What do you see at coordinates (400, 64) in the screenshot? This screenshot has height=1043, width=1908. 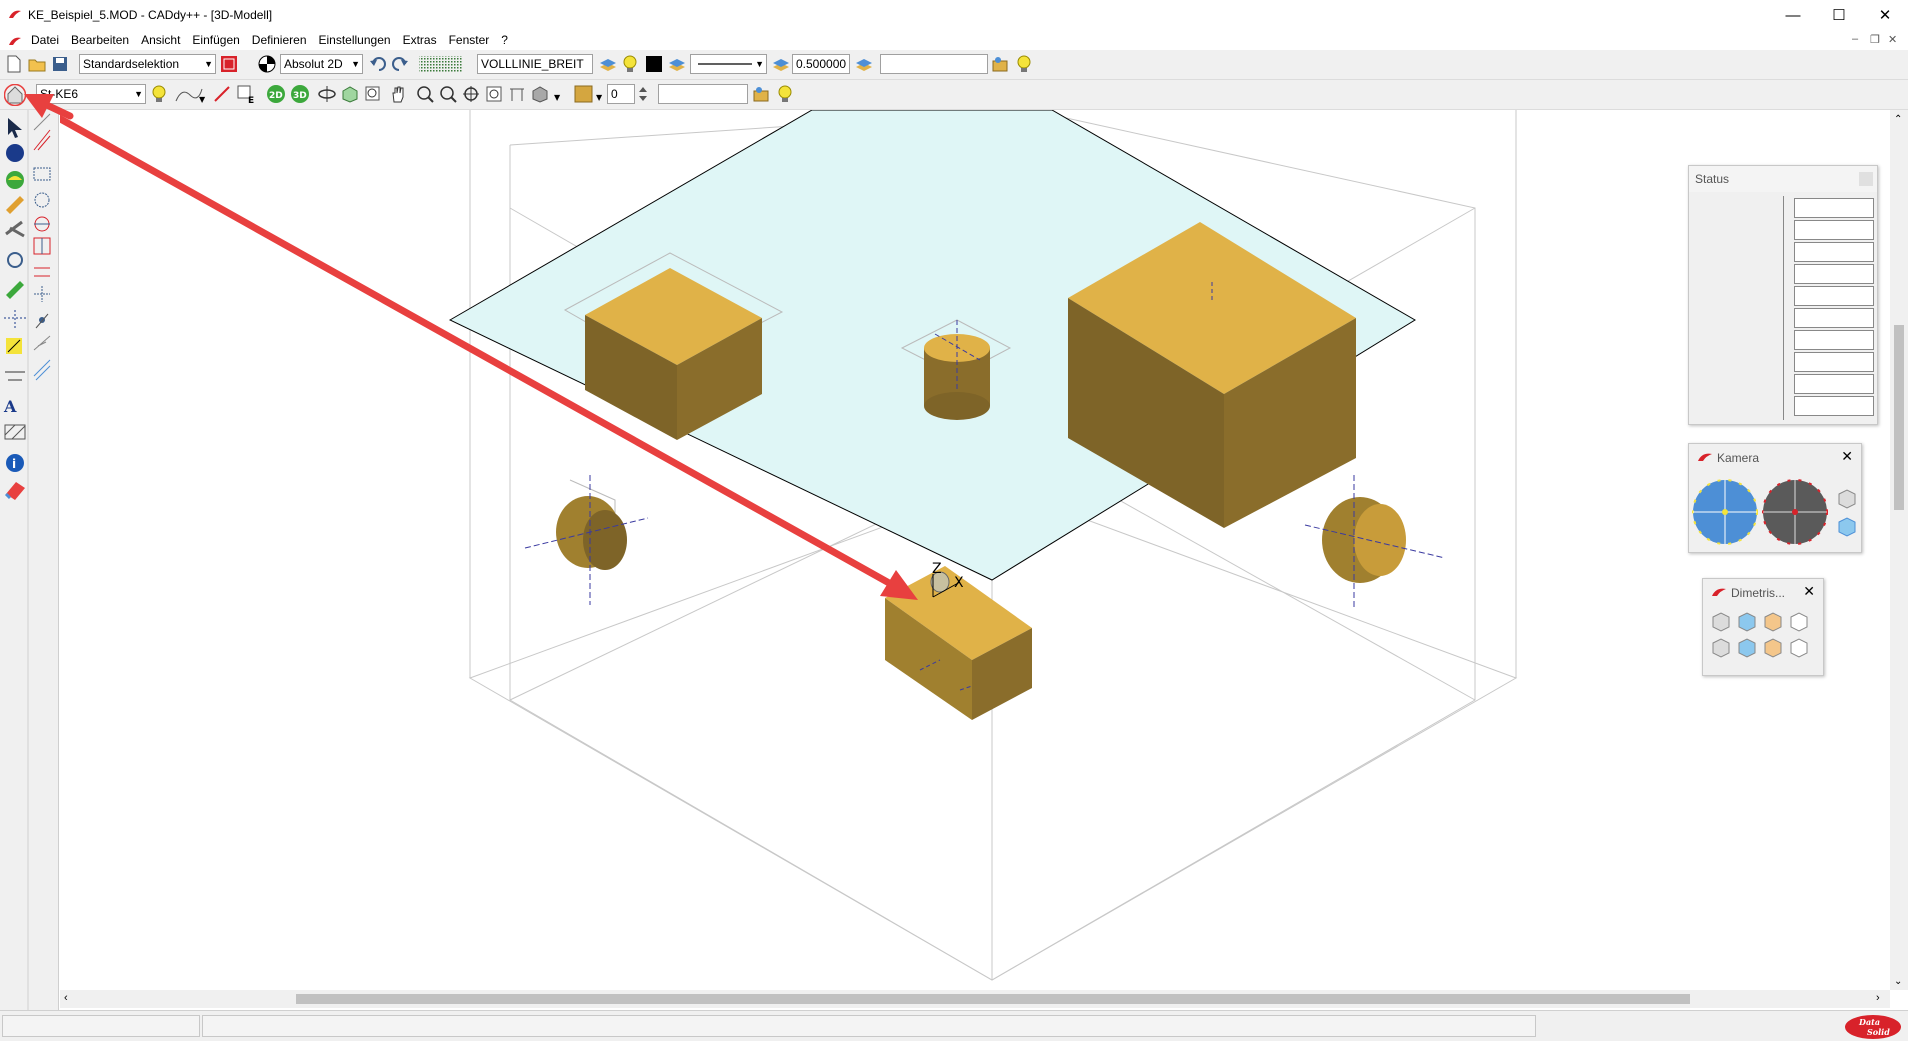 I see `redo-icon` at bounding box center [400, 64].